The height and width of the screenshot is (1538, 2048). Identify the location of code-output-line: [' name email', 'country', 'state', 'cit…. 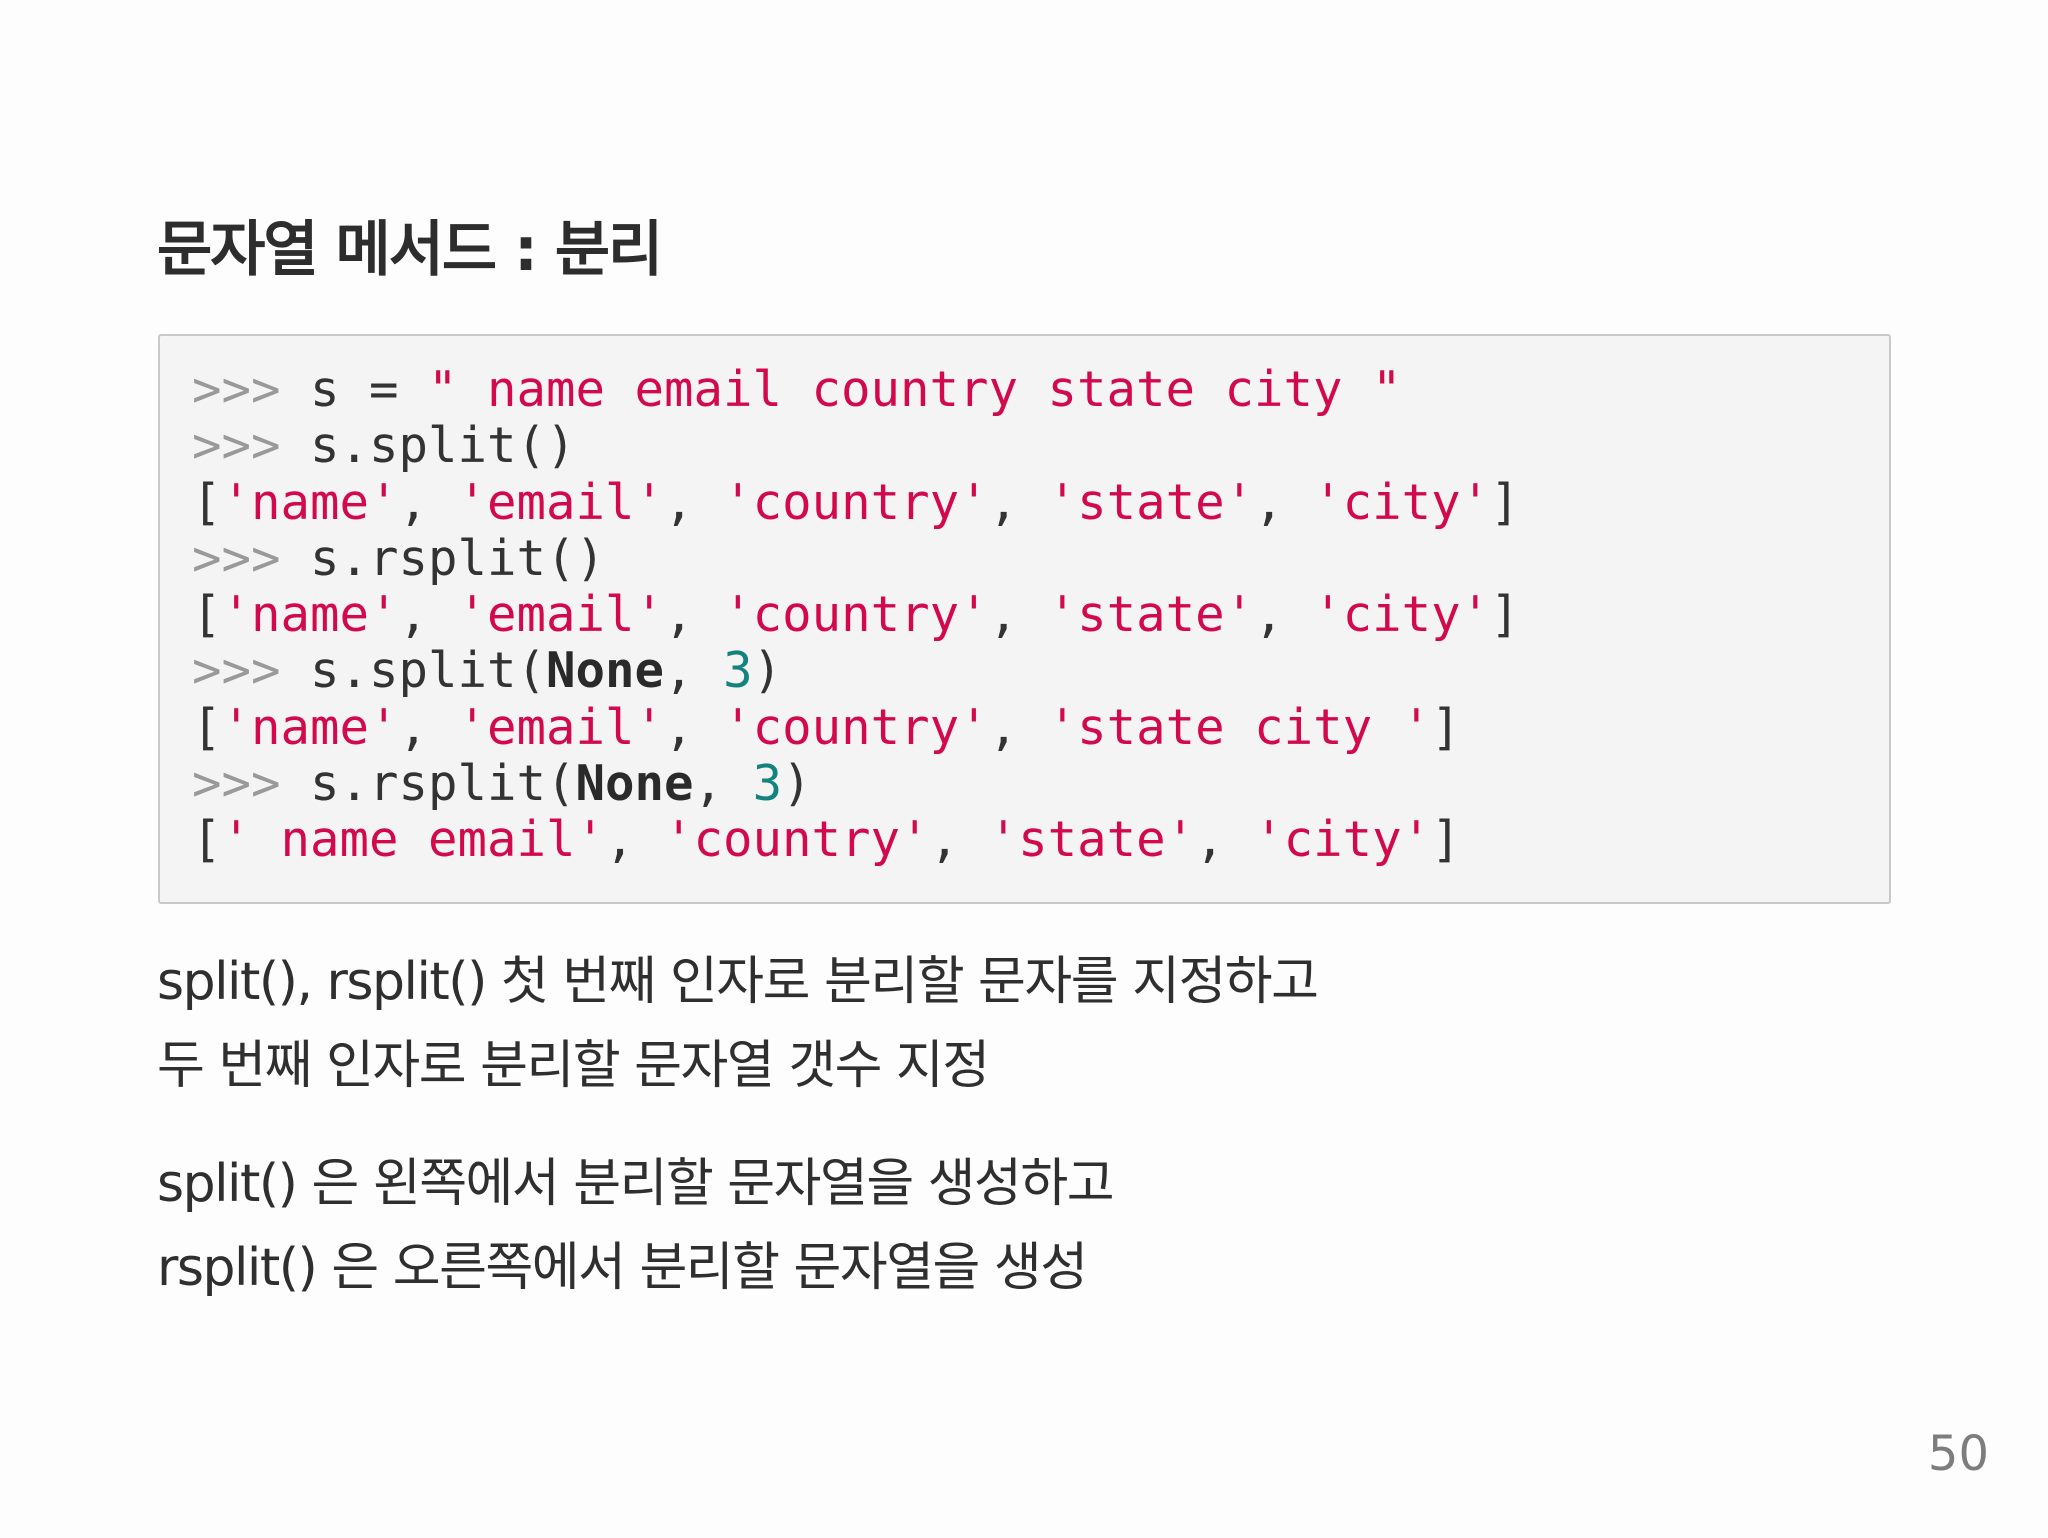
(856, 840).